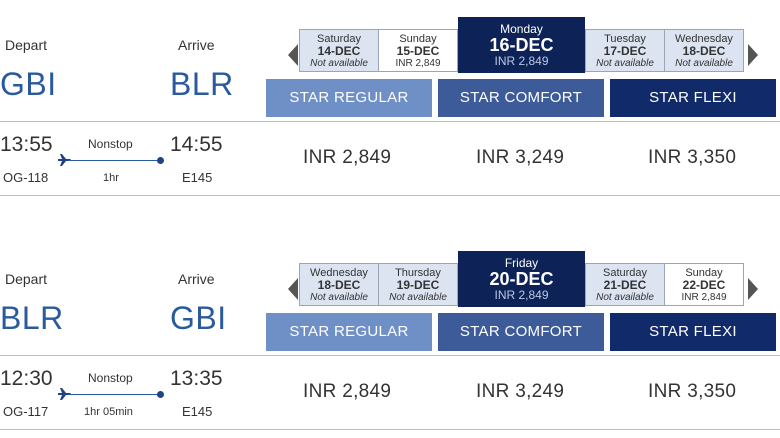 The width and height of the screenshot is (780, 438). Describe the element at coordinates (108, 412) in the screenshot. I see `flight-duration: 1hr 05min` at that location.